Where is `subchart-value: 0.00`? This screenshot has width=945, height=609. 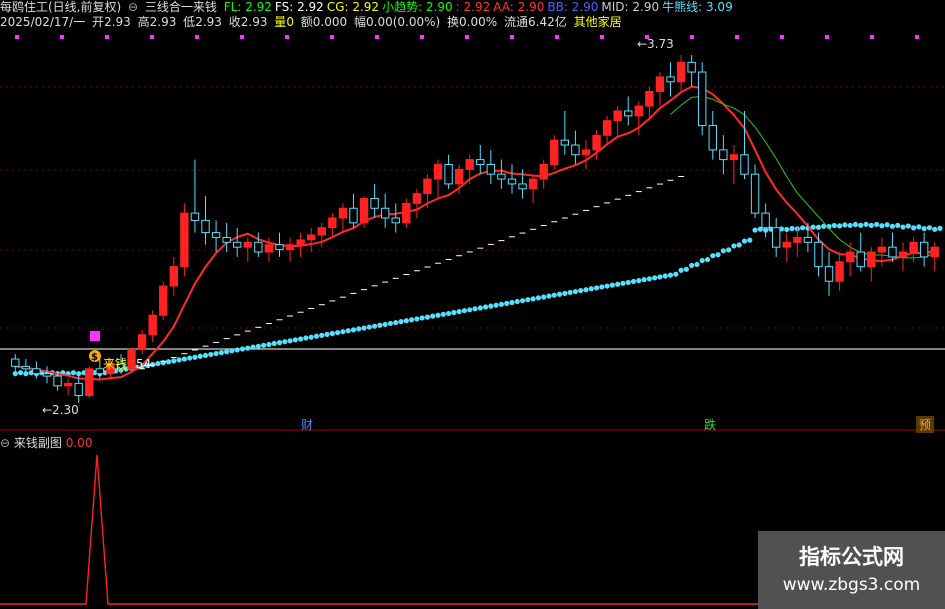
subchart-value: 0.00 is located at coordinates (79, 443).